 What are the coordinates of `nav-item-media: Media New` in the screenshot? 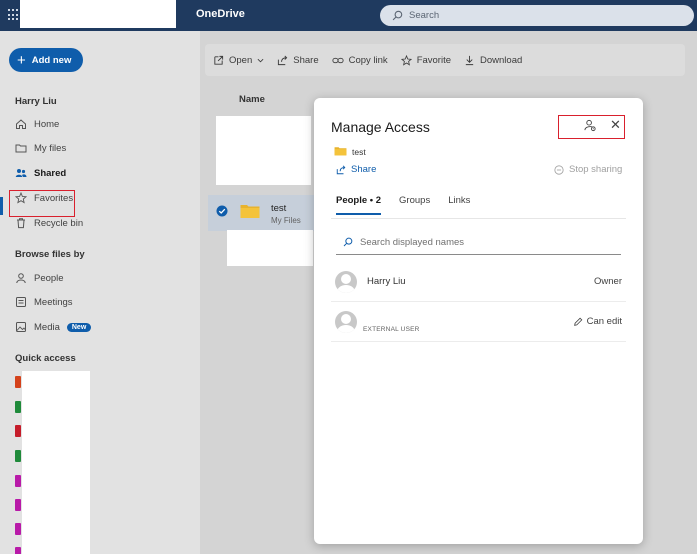 It's located at (53, 327).